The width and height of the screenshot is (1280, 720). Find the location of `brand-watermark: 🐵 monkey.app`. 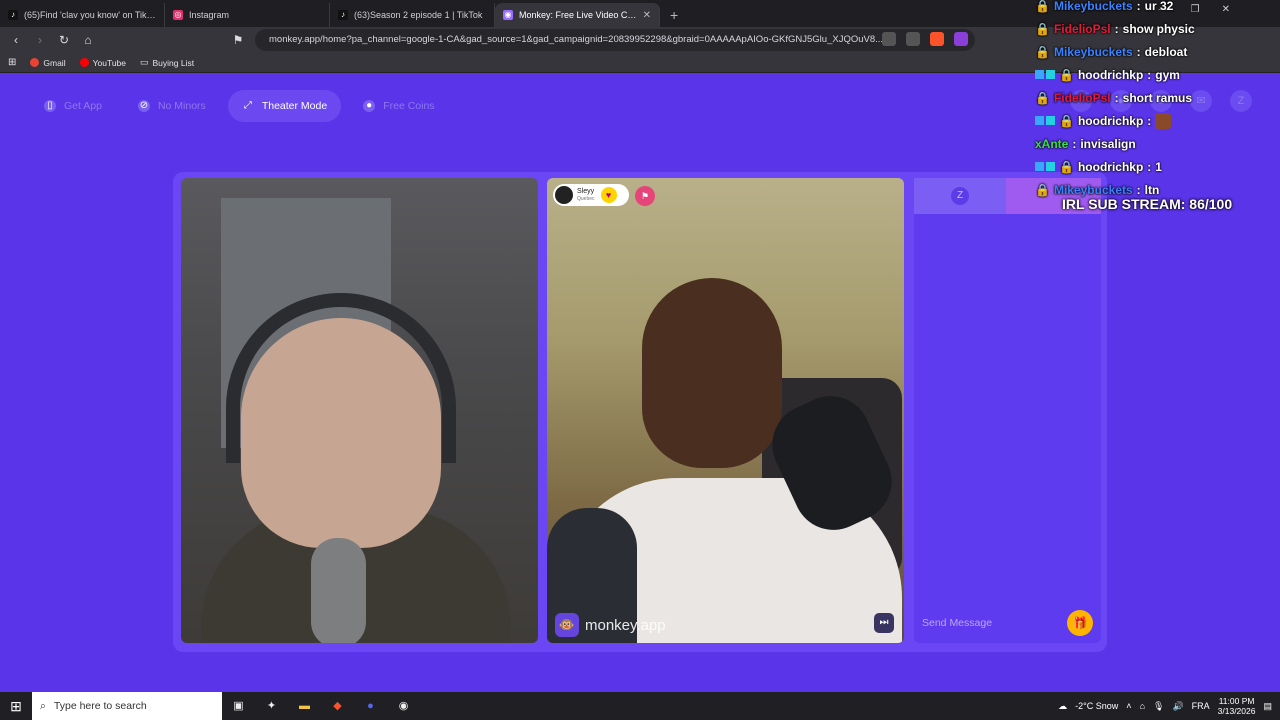

brand-watermark: 🐵 monkey.app is located at coordinates (610, 625).